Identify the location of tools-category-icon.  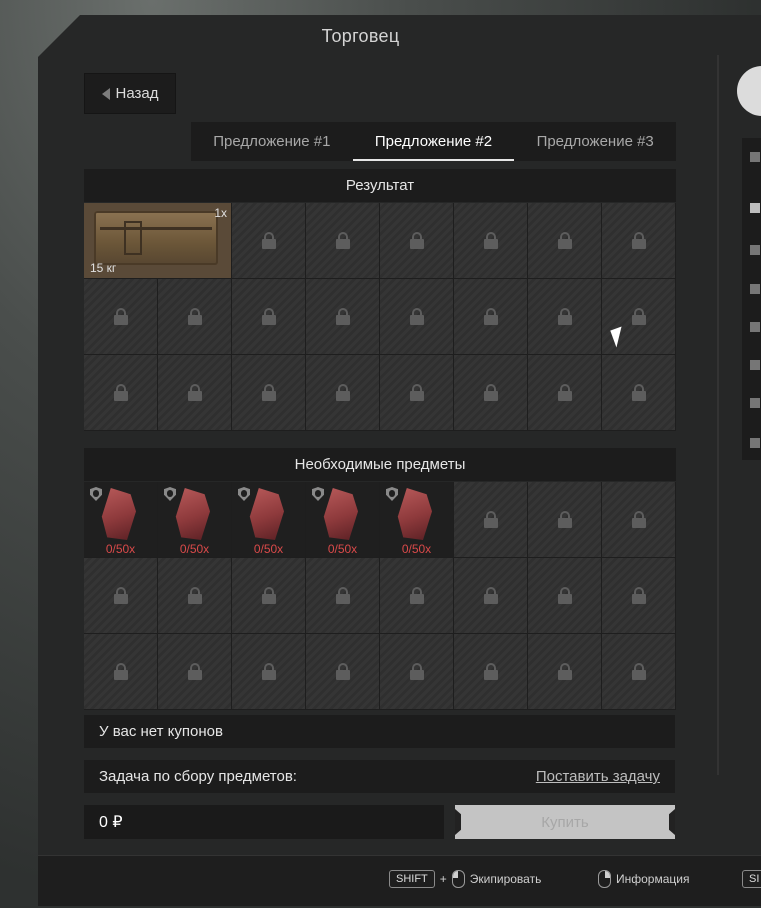
(755, 365).